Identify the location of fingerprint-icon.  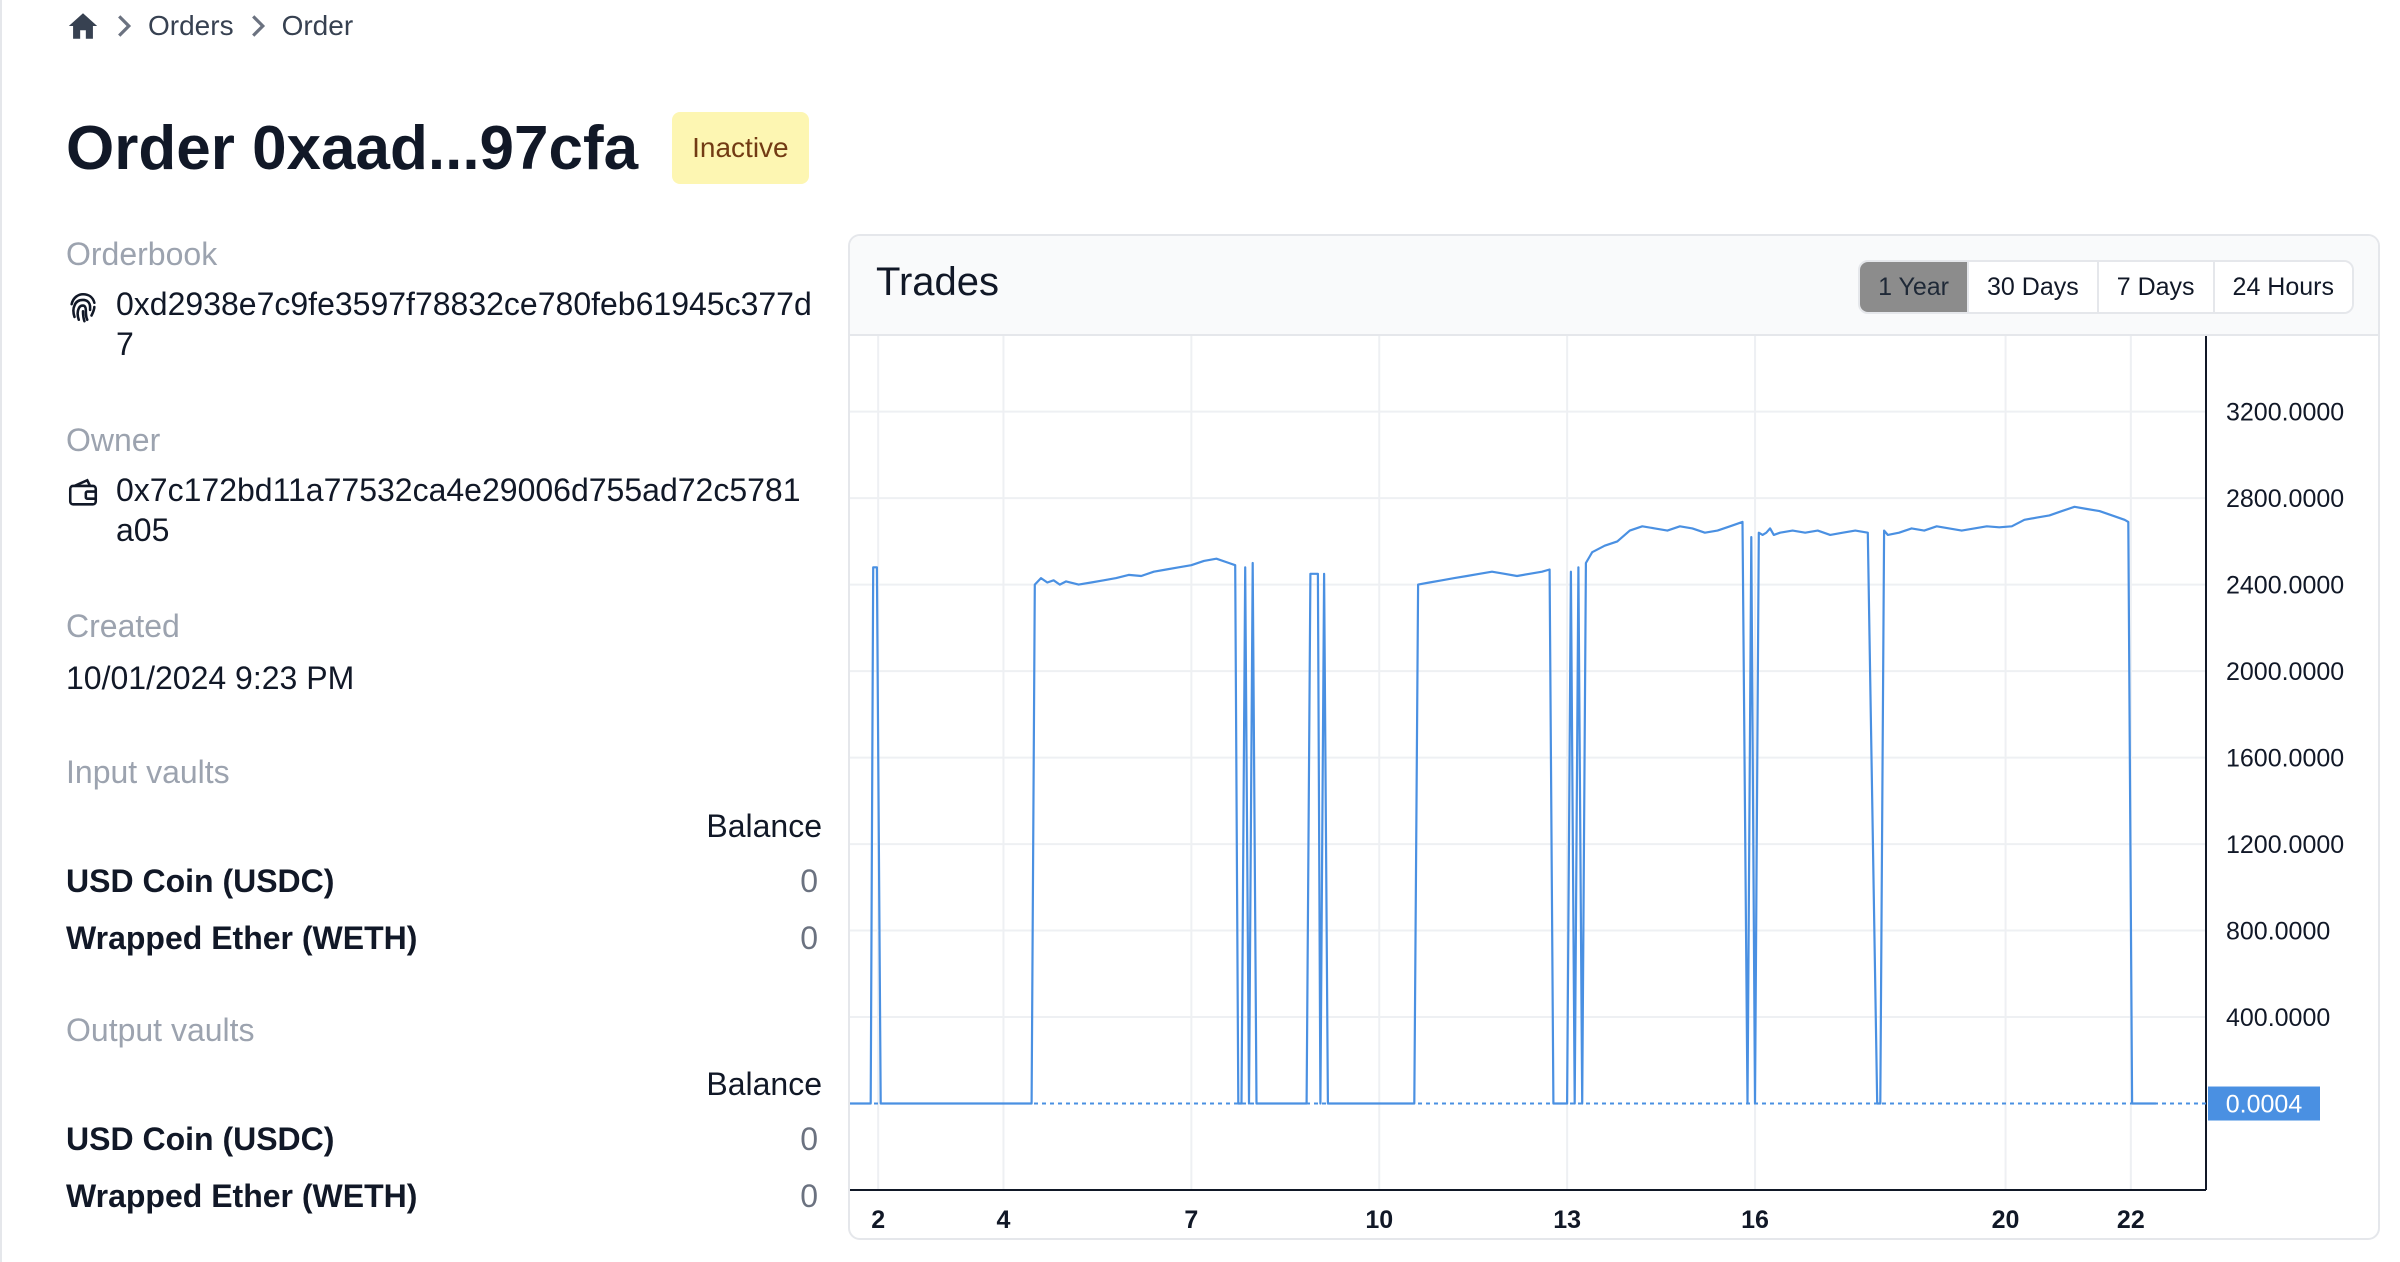
(84, 310).